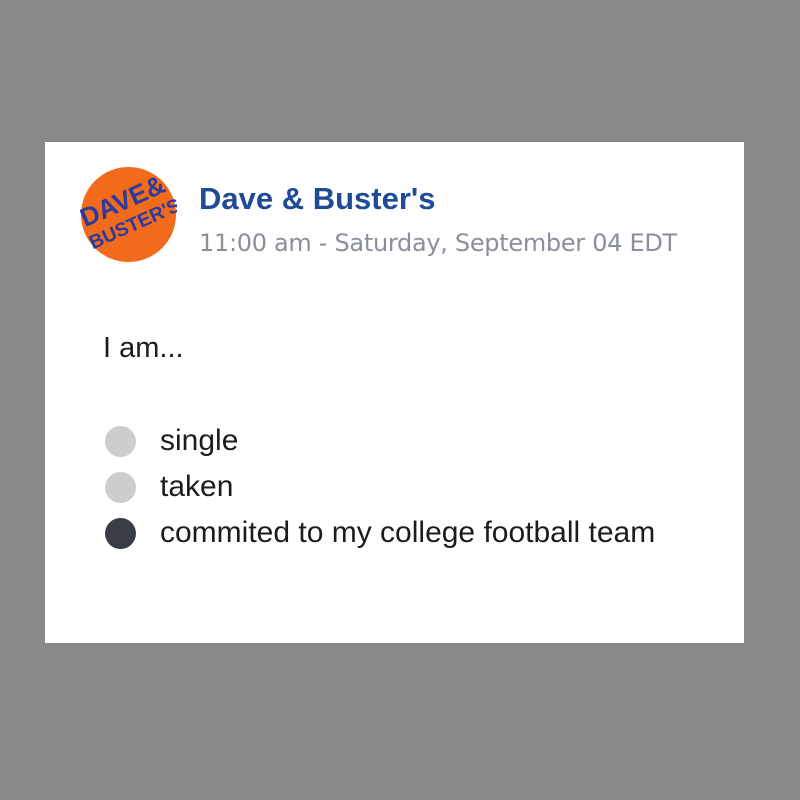 This screenshot has height=800, width=800. I want to click on poll-option-football-team: commited to my college football team, so click(380, 533).